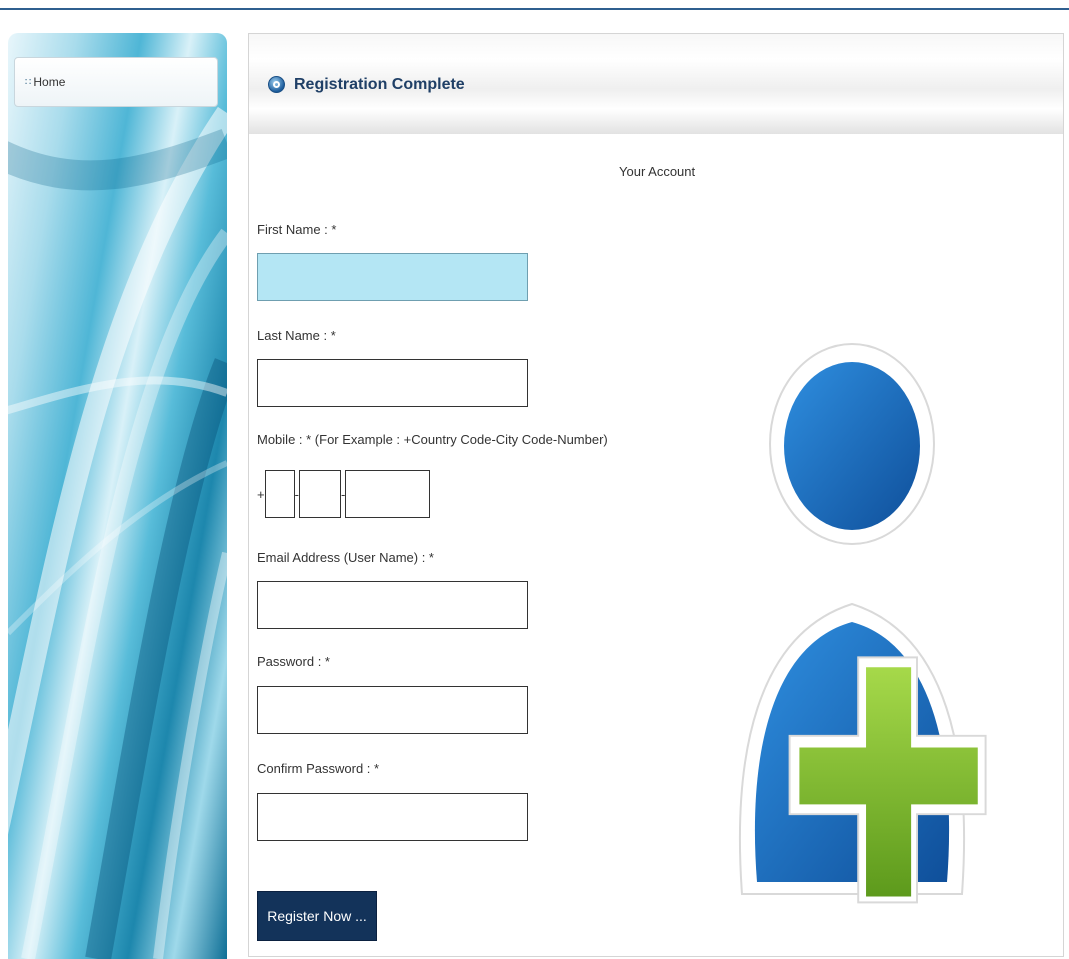 The height and width of the screenshot is (959, 1069). What do you see at coordinates (657, 171) in the screenshot?
I see `form-subheading: Your Account` at bounding box center [657, 171].